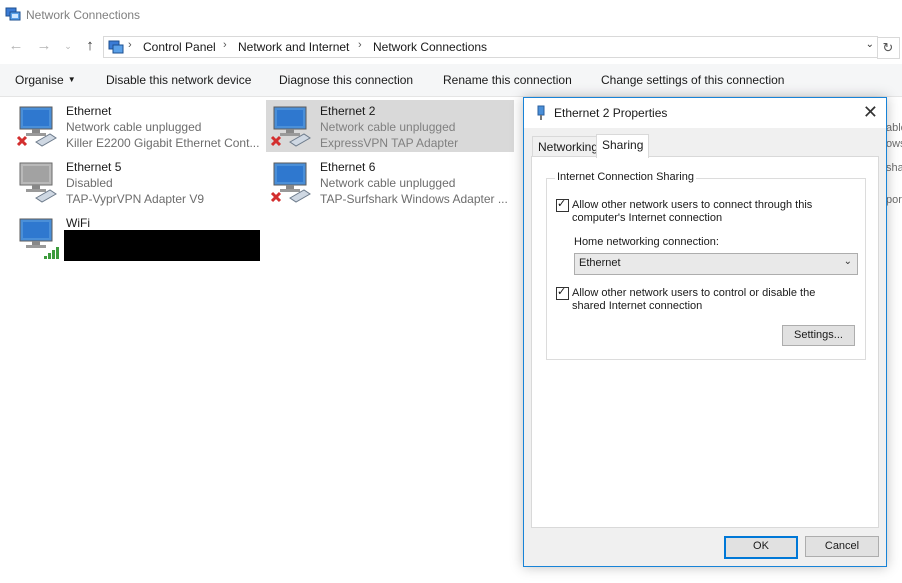  What do you see at coordinates (541, 112) in the screenshot?
I see `ethernet-port-icon` at bounding box center [541, 112].